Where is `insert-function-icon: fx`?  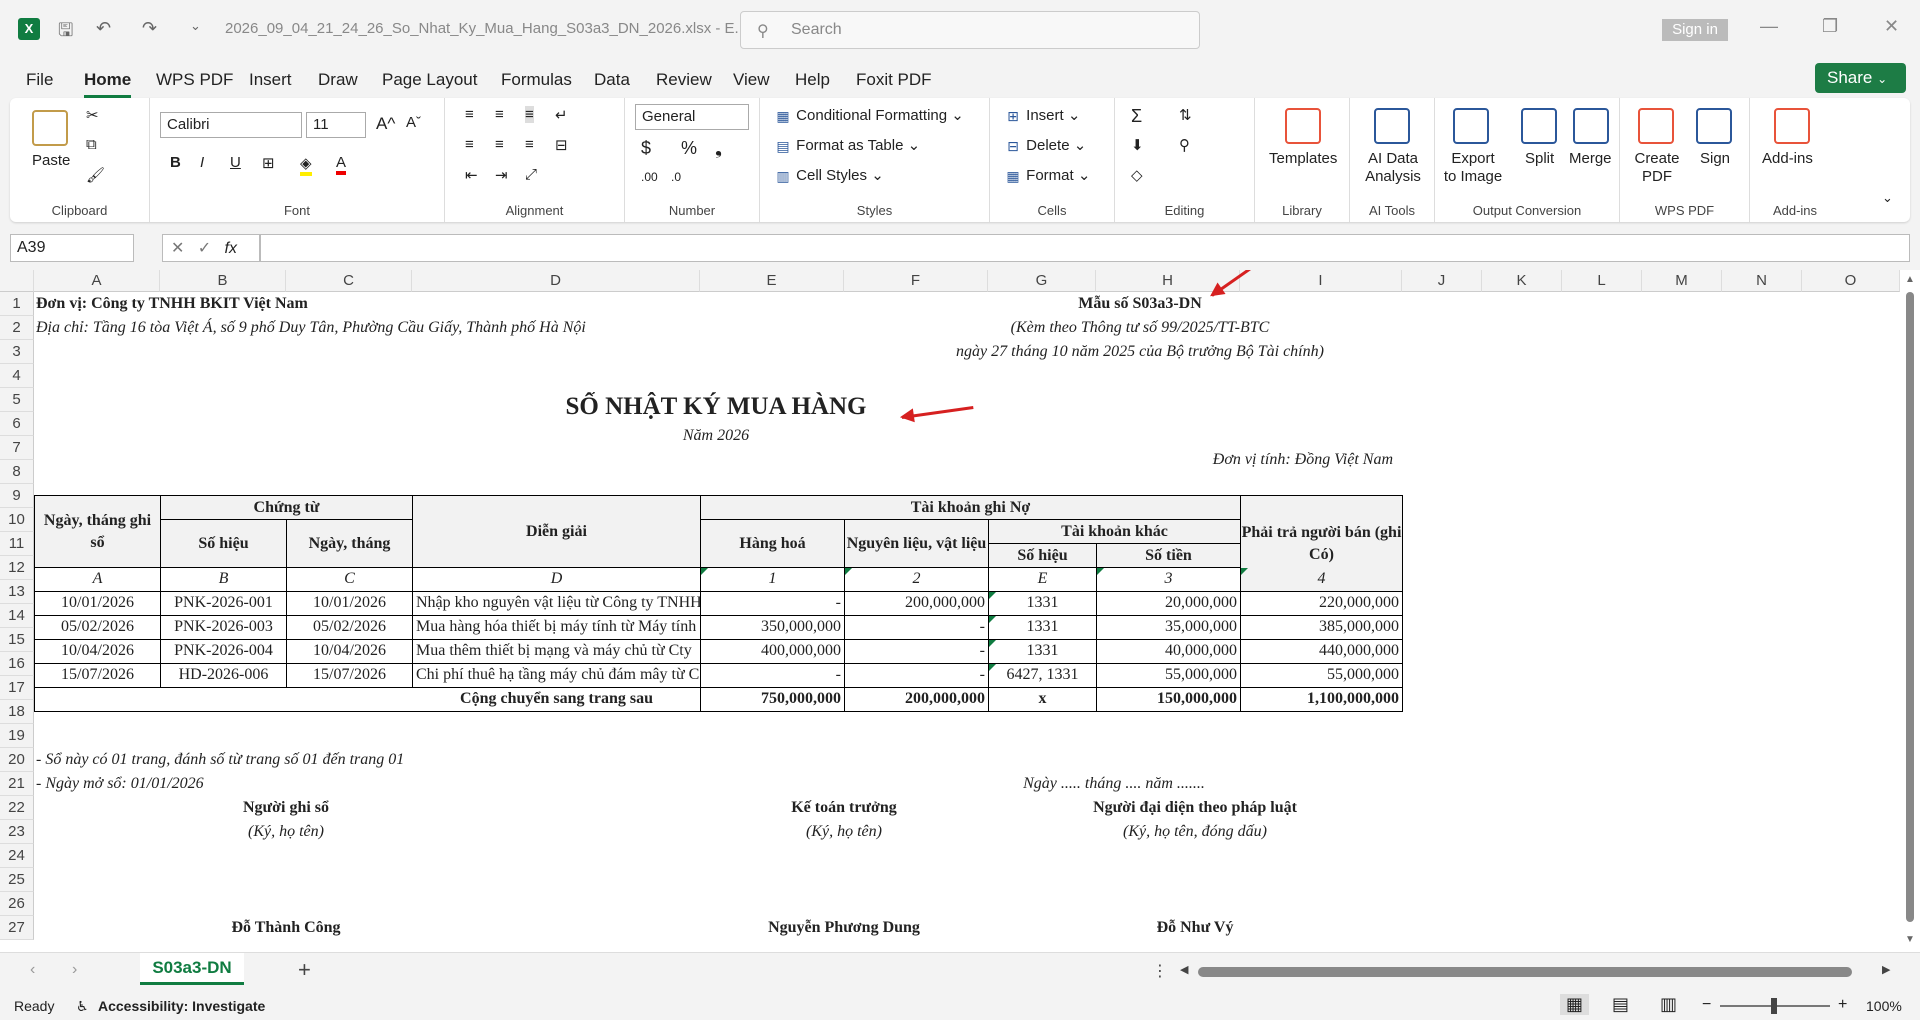 insert-function-icon: fx is located at coordinates (231, 248).